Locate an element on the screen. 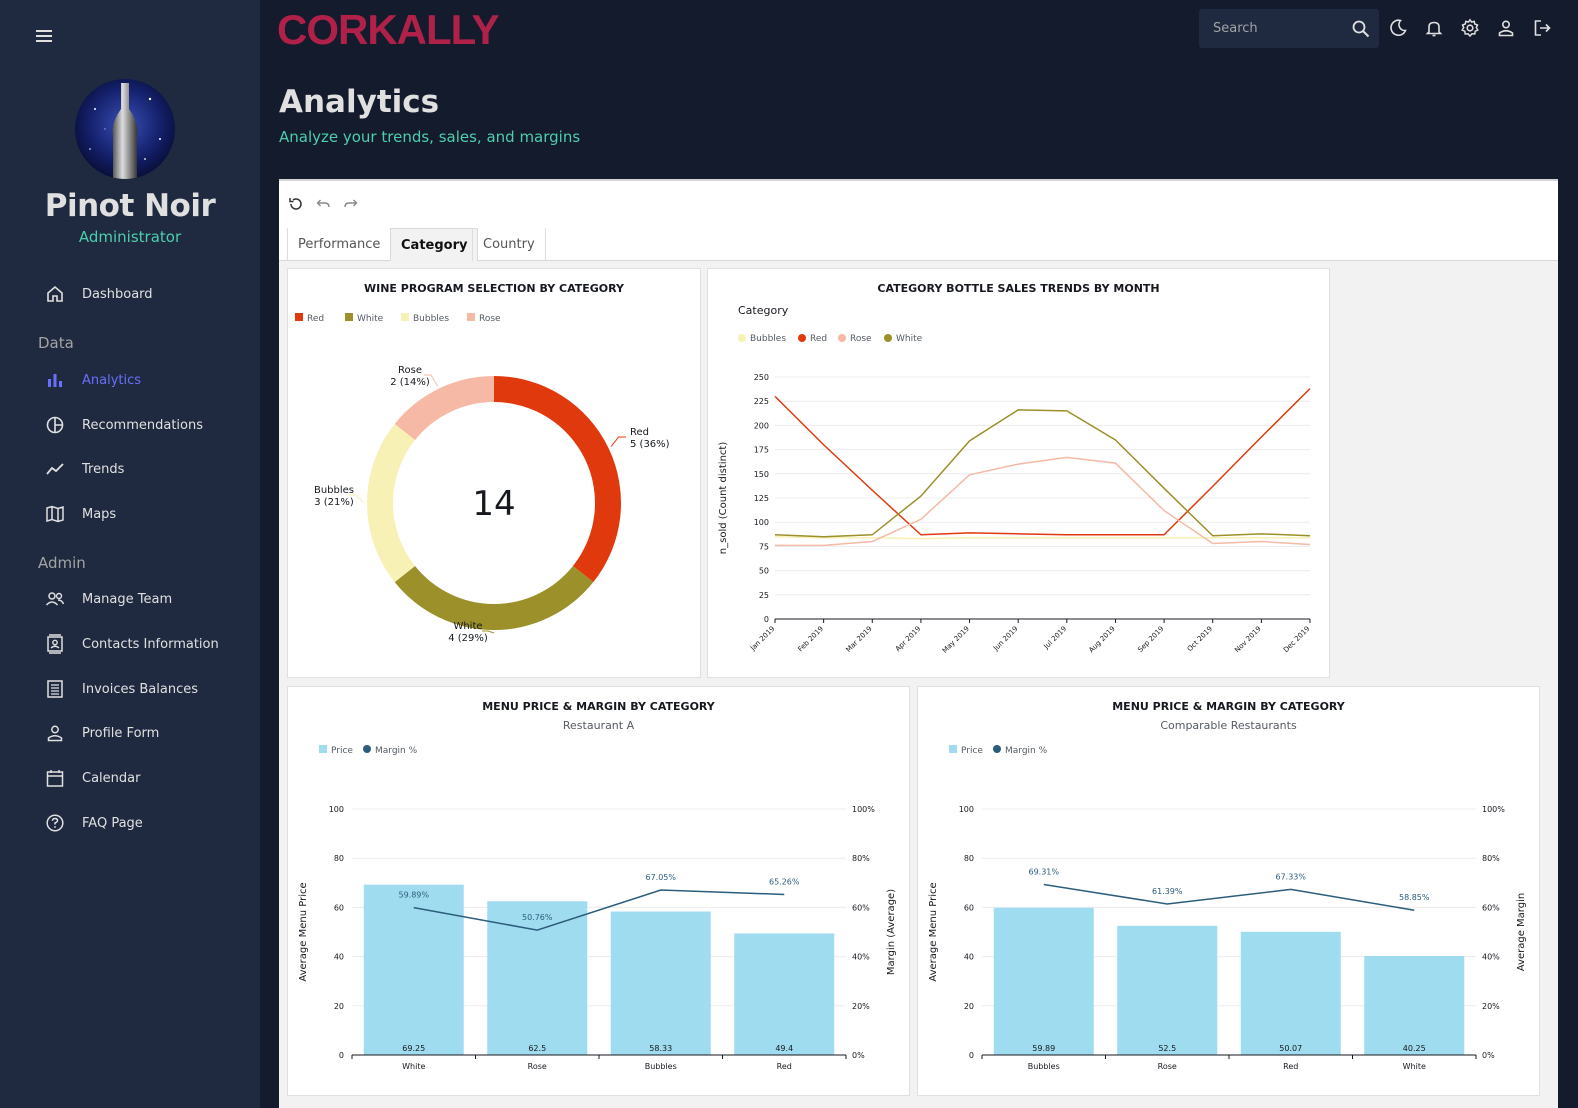 Image resolution: width=1578 pixels, height=1108 pixels. logout-icon is located at coordinates (1542, 28).